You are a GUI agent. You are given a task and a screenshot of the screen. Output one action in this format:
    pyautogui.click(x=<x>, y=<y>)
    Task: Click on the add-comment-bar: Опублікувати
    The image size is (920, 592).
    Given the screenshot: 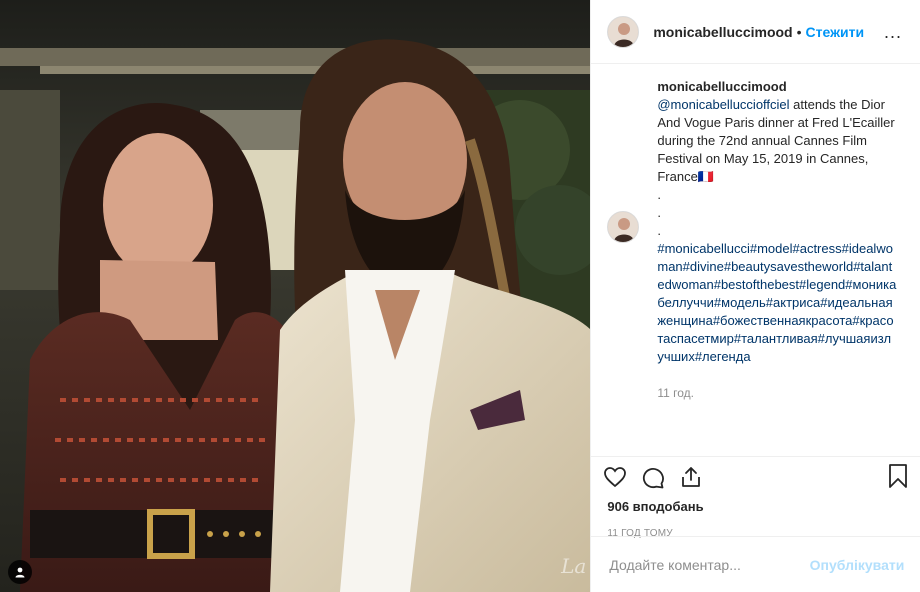 What is the action you would take?
    pyautogui.click(x=755, y=564)
    